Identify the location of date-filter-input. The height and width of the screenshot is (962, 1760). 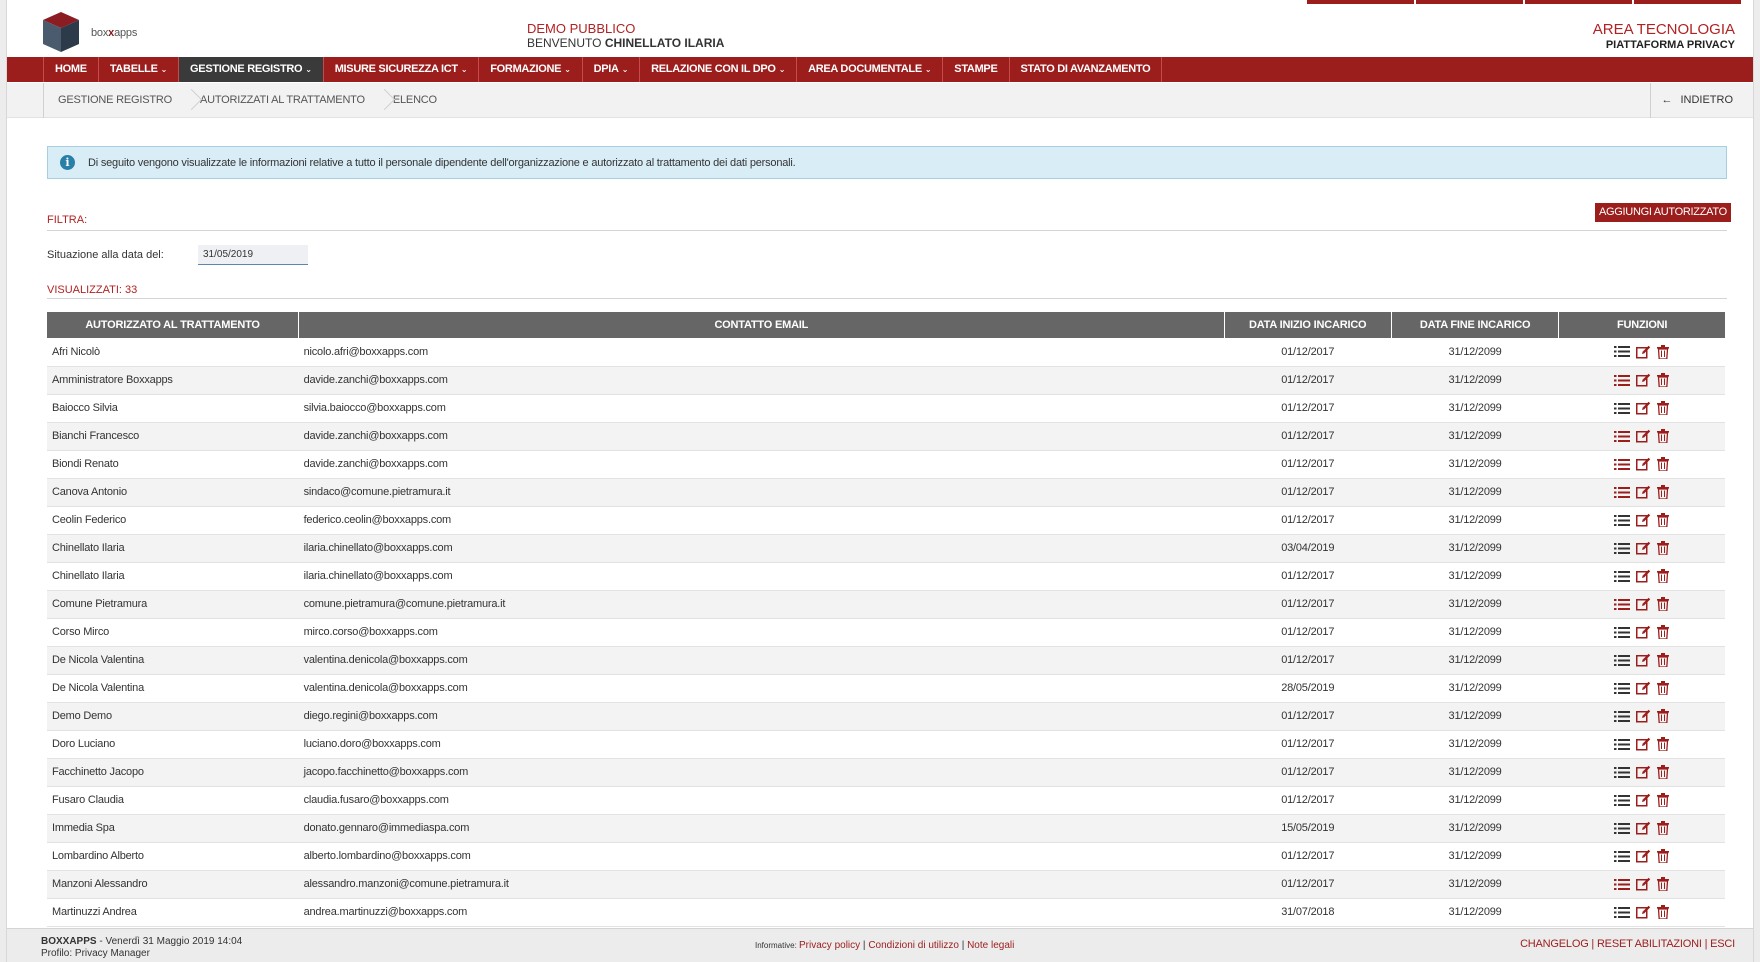
(253, 255).